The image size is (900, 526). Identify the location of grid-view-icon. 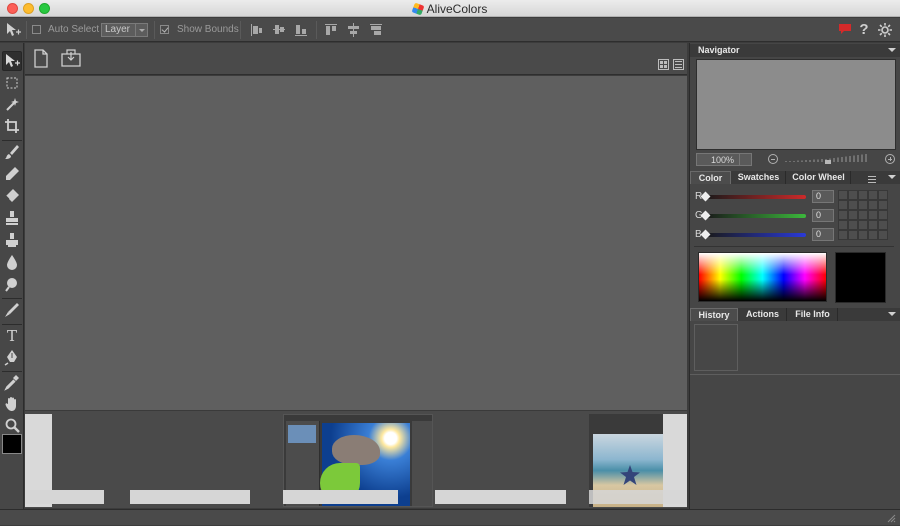
(663, 64).